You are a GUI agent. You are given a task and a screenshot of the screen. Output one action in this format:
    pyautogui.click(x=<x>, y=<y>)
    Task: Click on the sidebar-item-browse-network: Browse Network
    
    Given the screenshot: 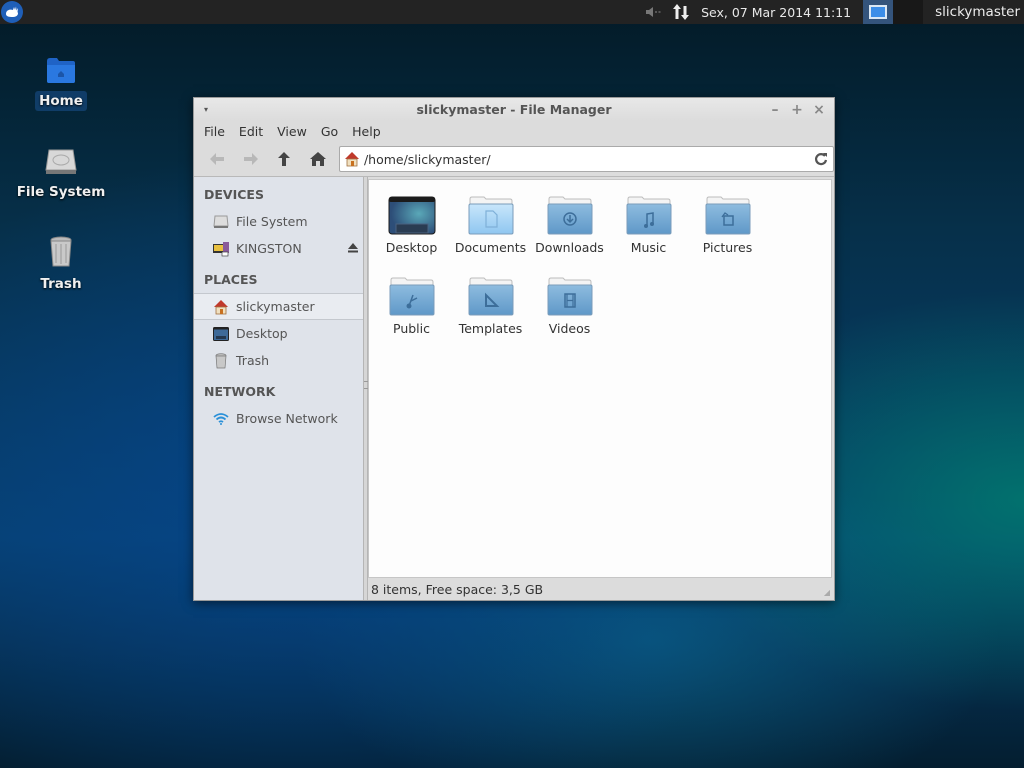 What is the action you would take?
    pyautogui.click(x=278, y=418)
    